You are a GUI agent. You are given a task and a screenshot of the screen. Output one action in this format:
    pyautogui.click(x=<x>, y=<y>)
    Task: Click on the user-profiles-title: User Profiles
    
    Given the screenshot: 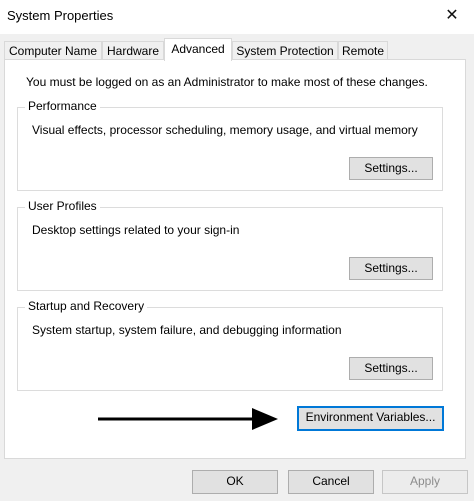 What is the action you would take?
    pyautogui.click(x=62, y=206)
    